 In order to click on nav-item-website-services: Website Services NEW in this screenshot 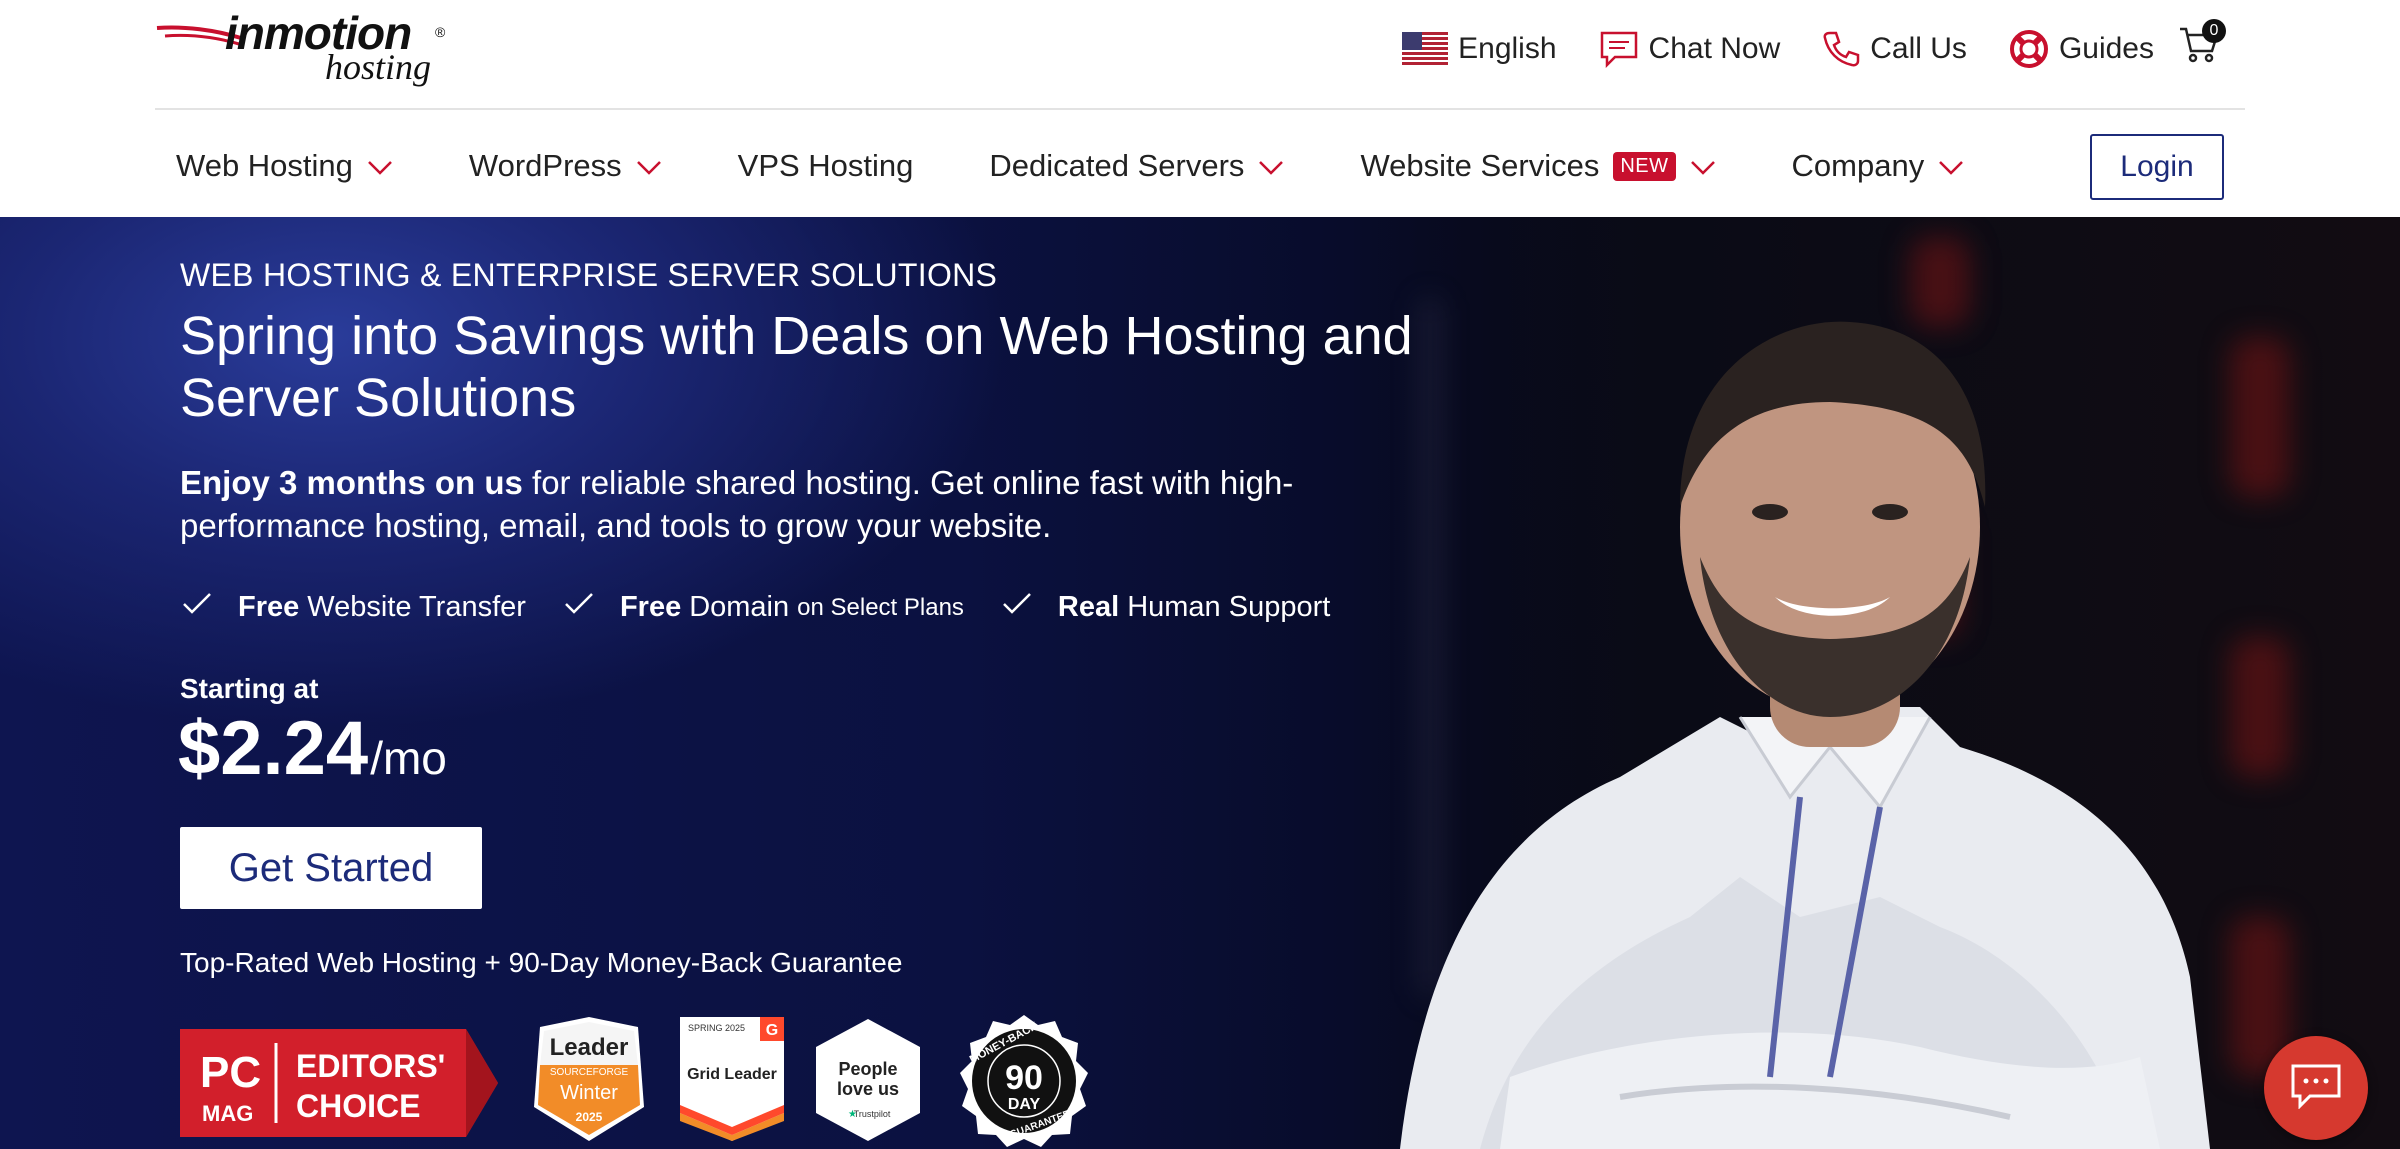, I will do `click(1537, 166)`.